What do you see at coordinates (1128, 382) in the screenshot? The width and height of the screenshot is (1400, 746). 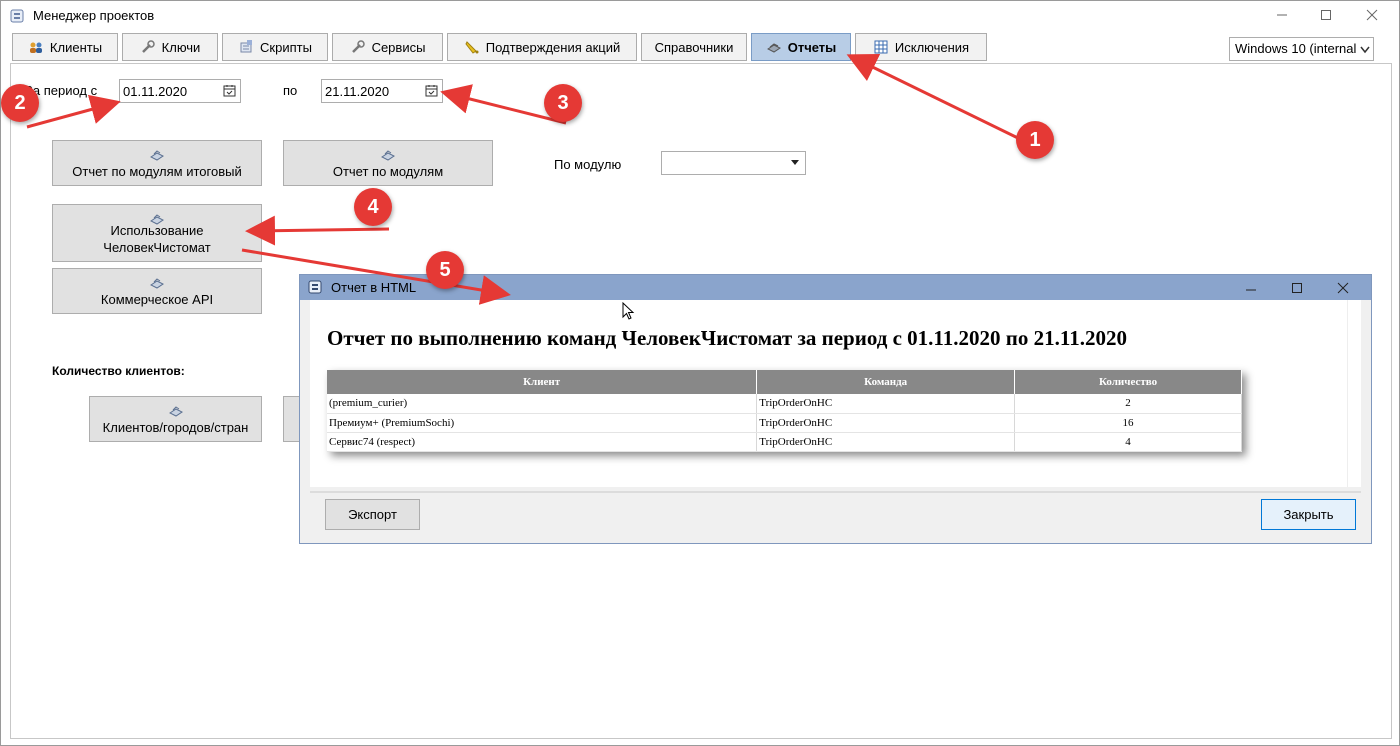 I see `column-header-count: Количество` at bounding box center [1128, 382].